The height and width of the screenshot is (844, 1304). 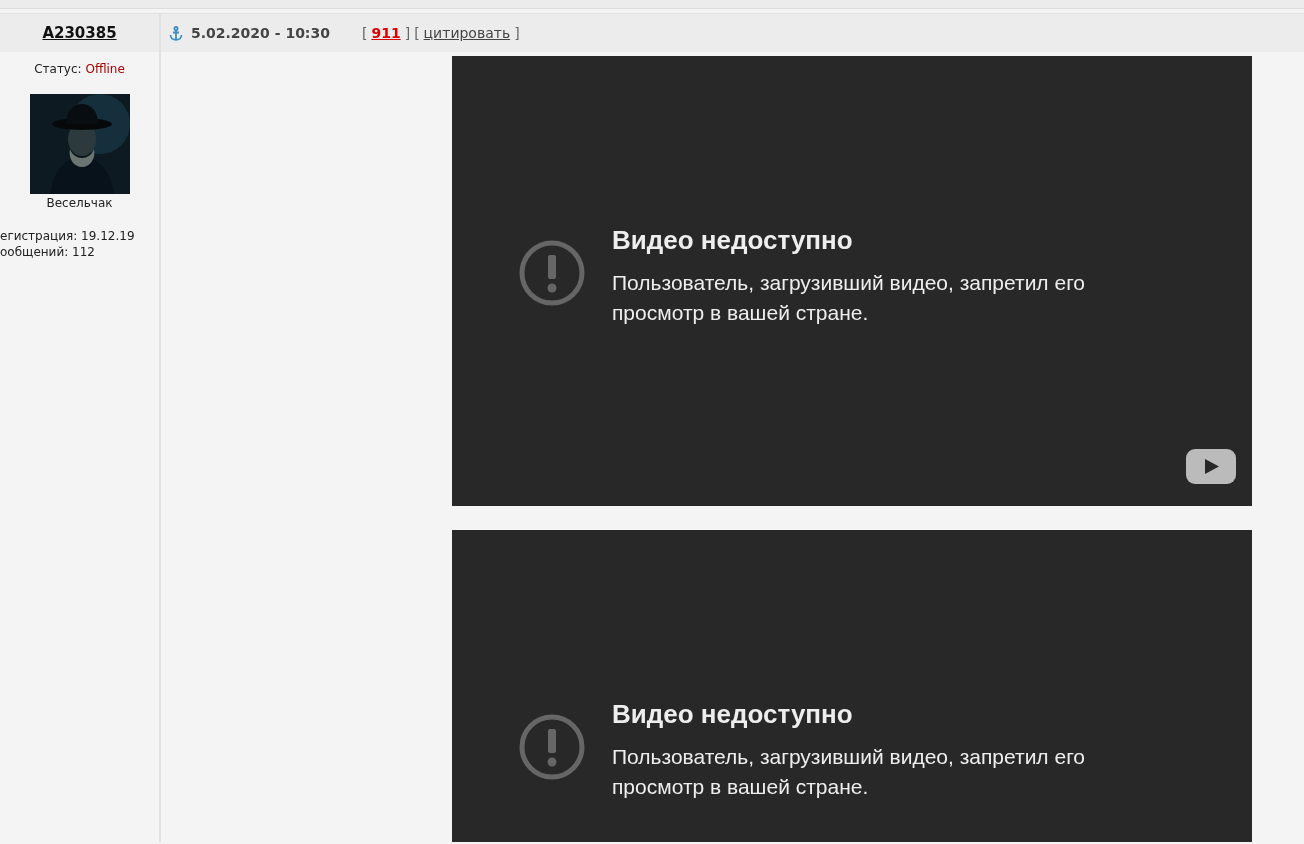 I want to click on anchor-icon, so click(x=176, y=33).